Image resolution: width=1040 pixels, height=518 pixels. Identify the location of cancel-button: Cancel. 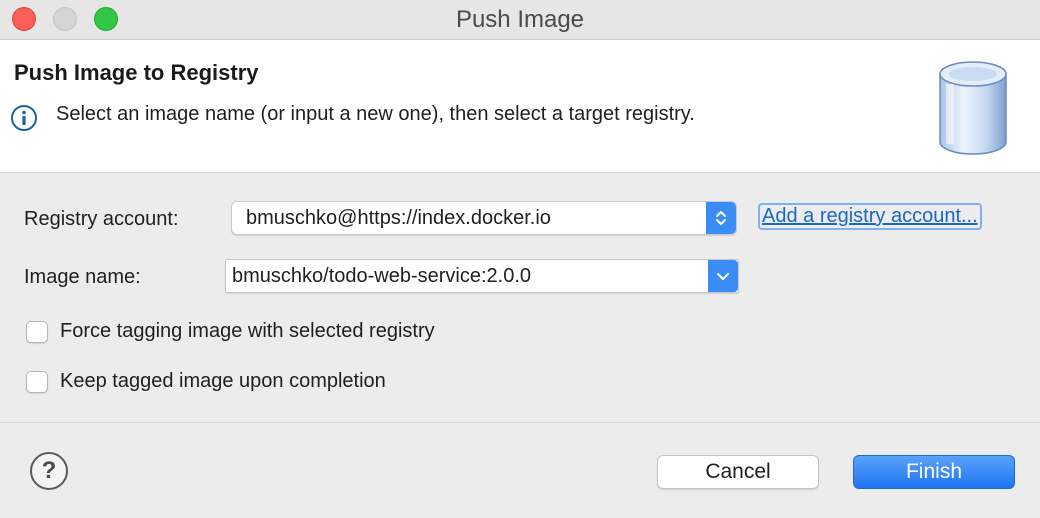
(738, 472).